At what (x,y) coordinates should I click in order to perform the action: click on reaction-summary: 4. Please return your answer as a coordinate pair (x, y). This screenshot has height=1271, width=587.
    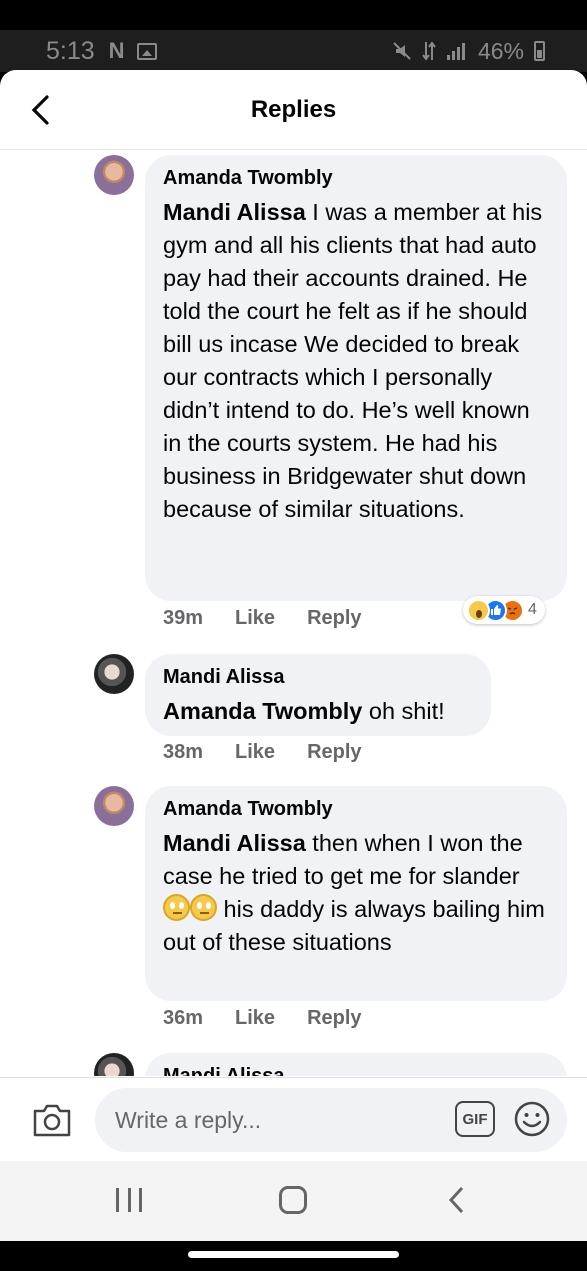
    Looking at the image, I should click on (504, 610).